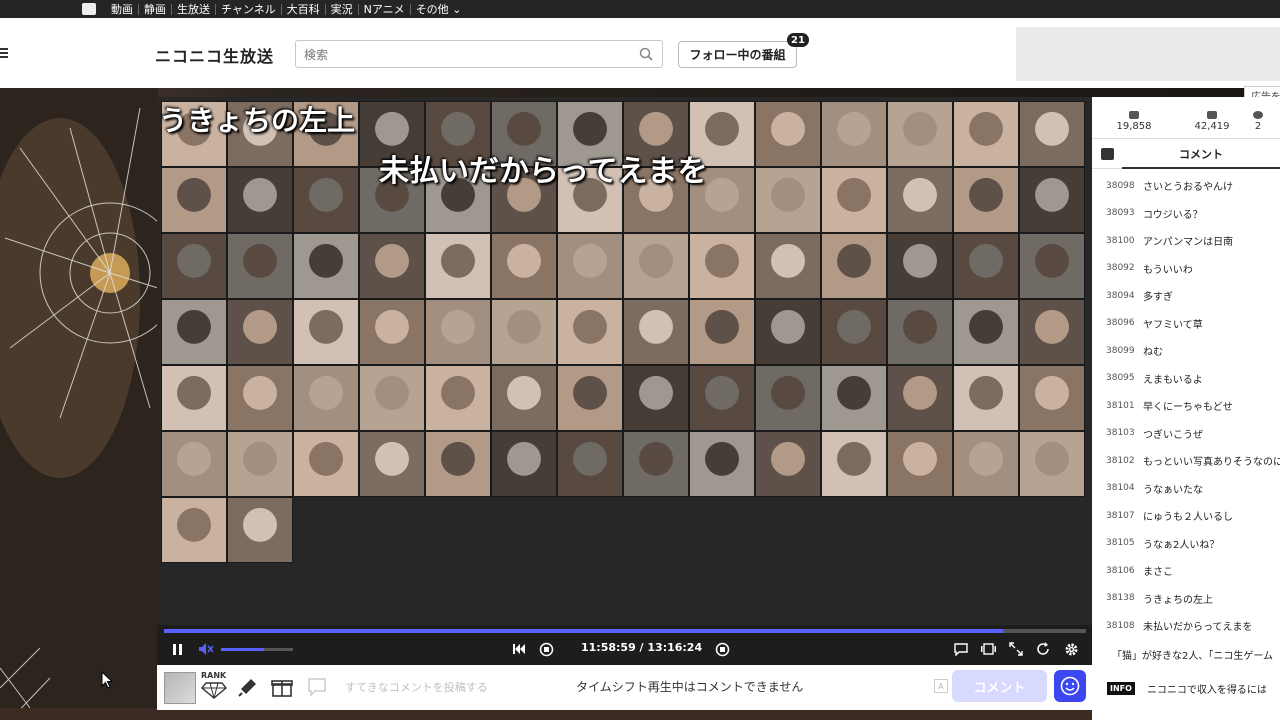 The image size is (1280, 720). What do you see at coordinates (1186, 241) in the screenshot?
I see `comment-row: 38100 アンパンマンは日南` at bounding box center [1186, 241].